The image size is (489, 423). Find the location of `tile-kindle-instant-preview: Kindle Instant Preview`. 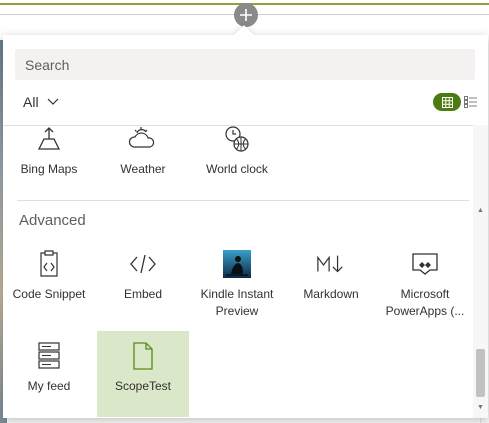

tile-kindle-instant-preview: Kindle Instant Preview is located at coordinates (237, 284).